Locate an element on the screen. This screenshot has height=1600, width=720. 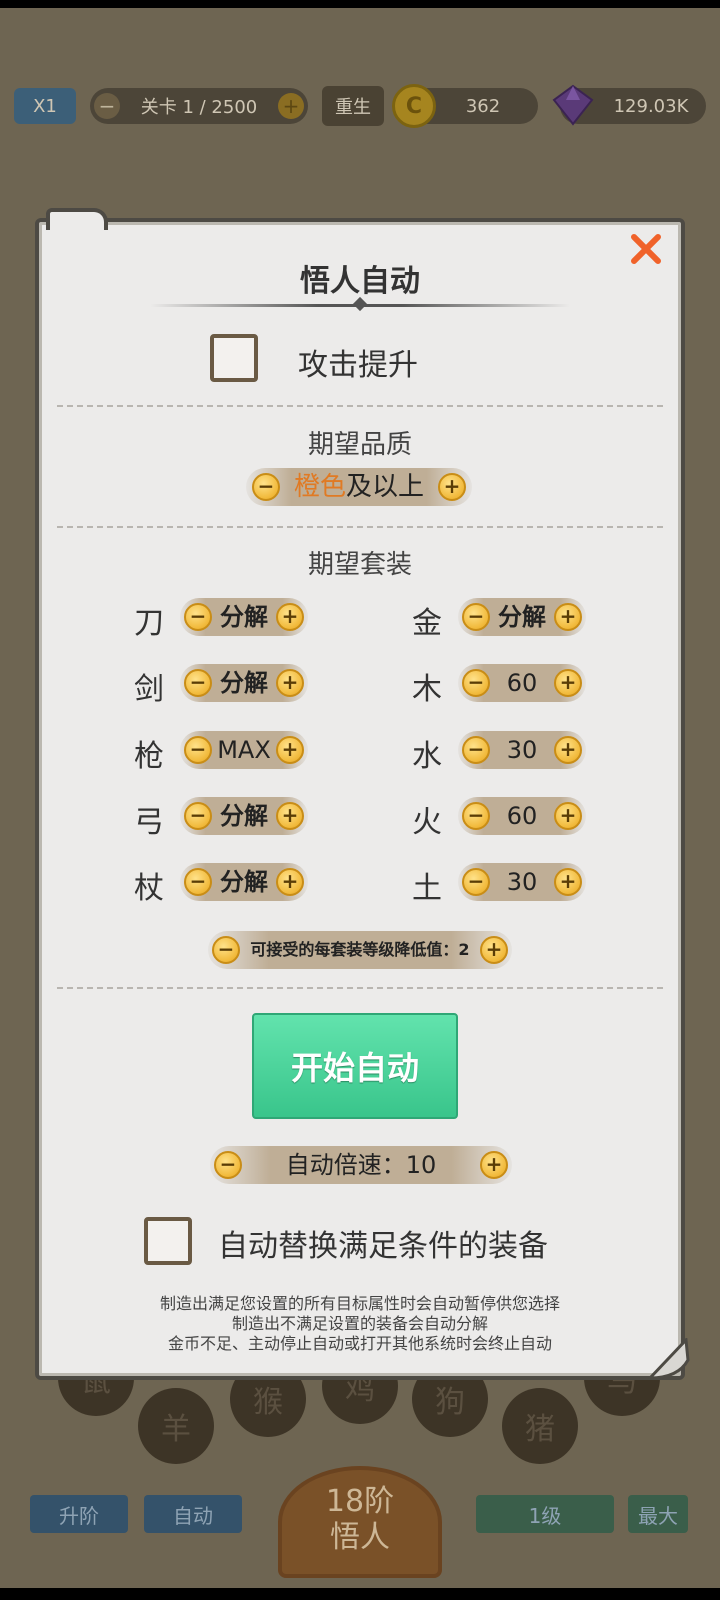
gem-icon is located at coordinates (573, 105).